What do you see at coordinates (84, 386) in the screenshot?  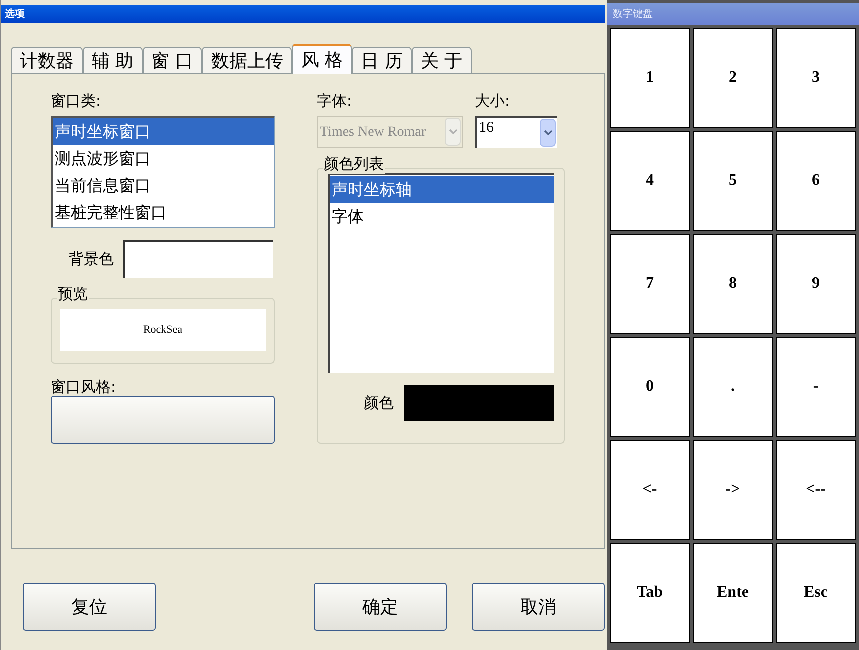 I see `window-style-label: 窗口风格:` at bounding box center [84, 386].